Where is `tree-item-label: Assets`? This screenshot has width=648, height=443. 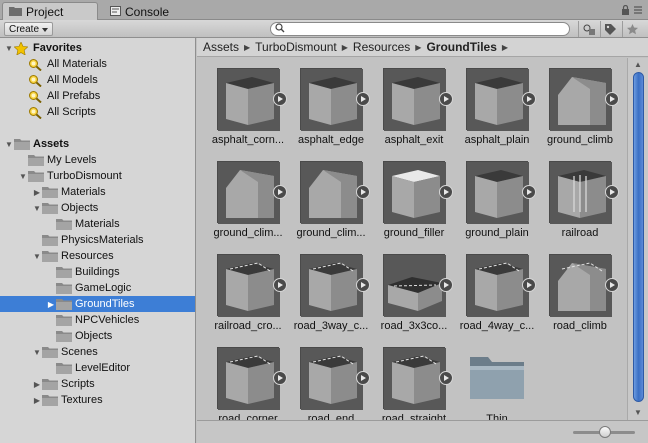 tree-item-label: Assets is located at coordinates (51, 144).